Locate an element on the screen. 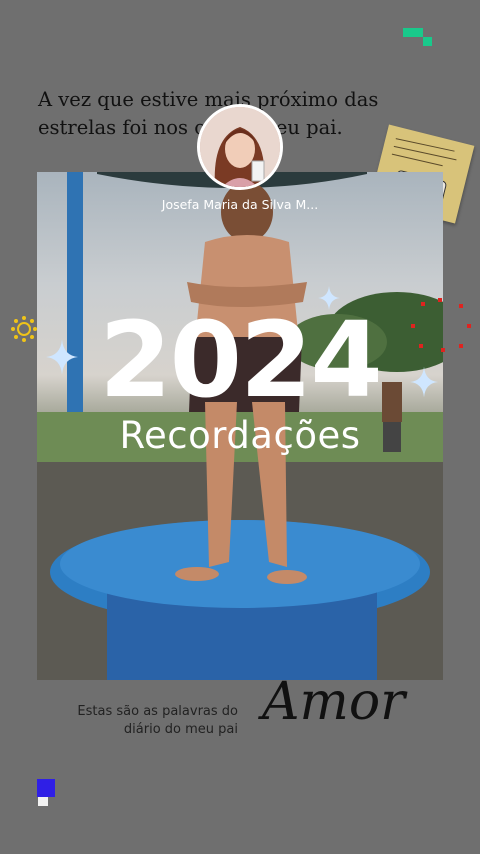 The width and height of the screenshot is (480, 854). quote-line-1: A vez que estive mais próximo das is located at coordinates (208, 99).